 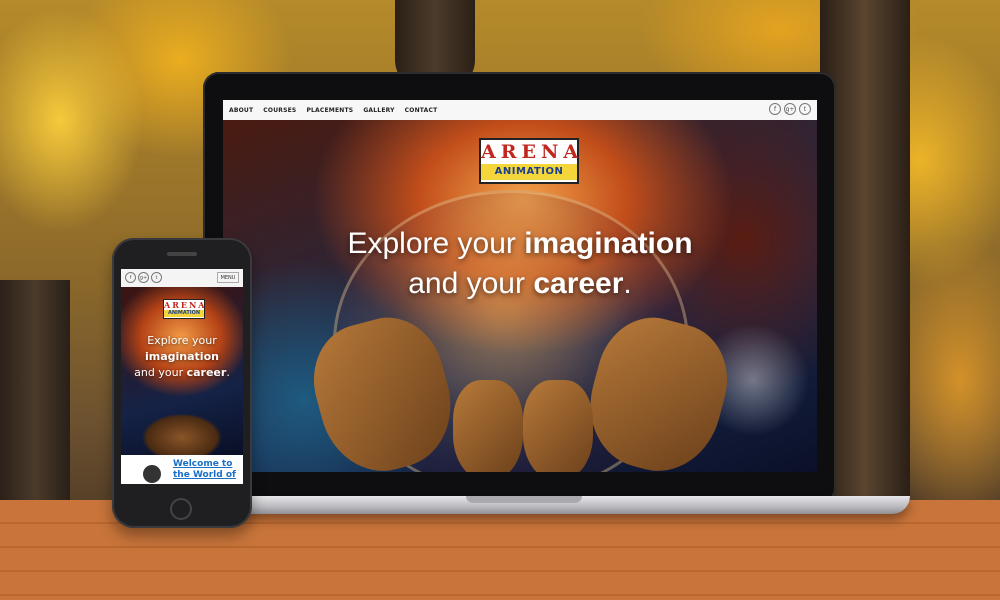 I want to click on left-fingers-image, so click(x=488, y=426).